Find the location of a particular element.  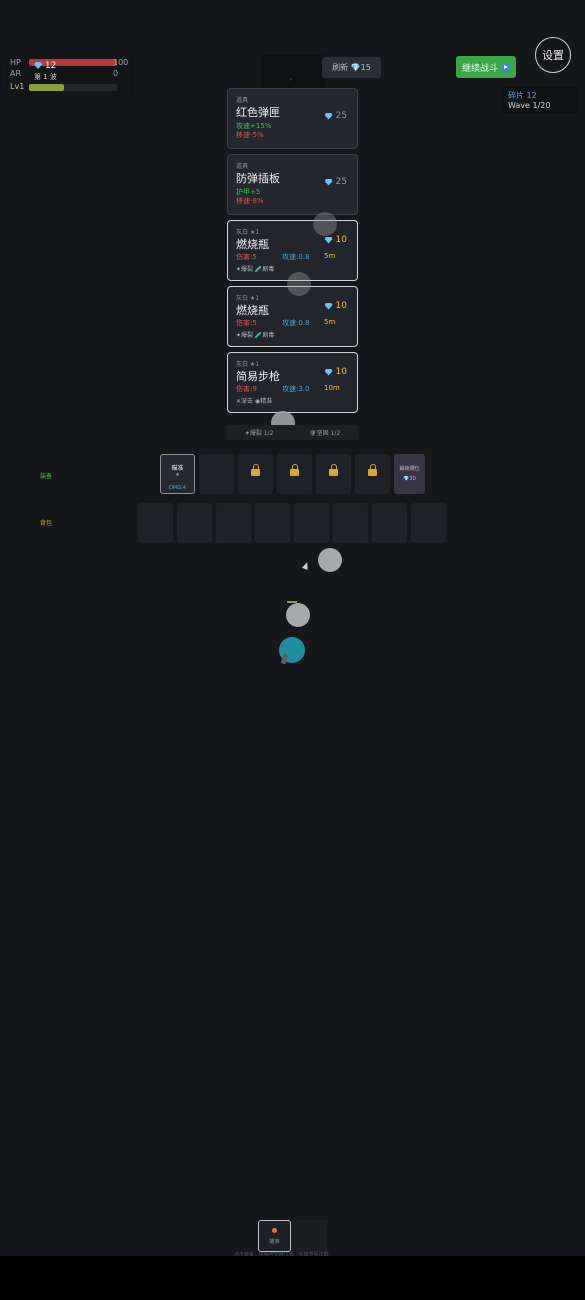

settings-button: 设置 is located at coordinates (553, 55).